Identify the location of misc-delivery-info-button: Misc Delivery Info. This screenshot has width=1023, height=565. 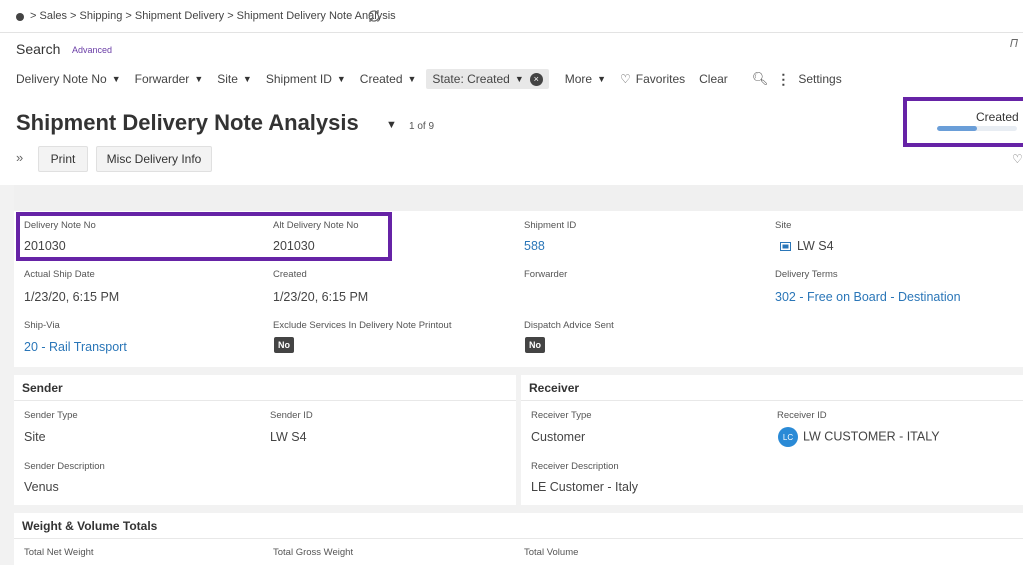
(154, 159).